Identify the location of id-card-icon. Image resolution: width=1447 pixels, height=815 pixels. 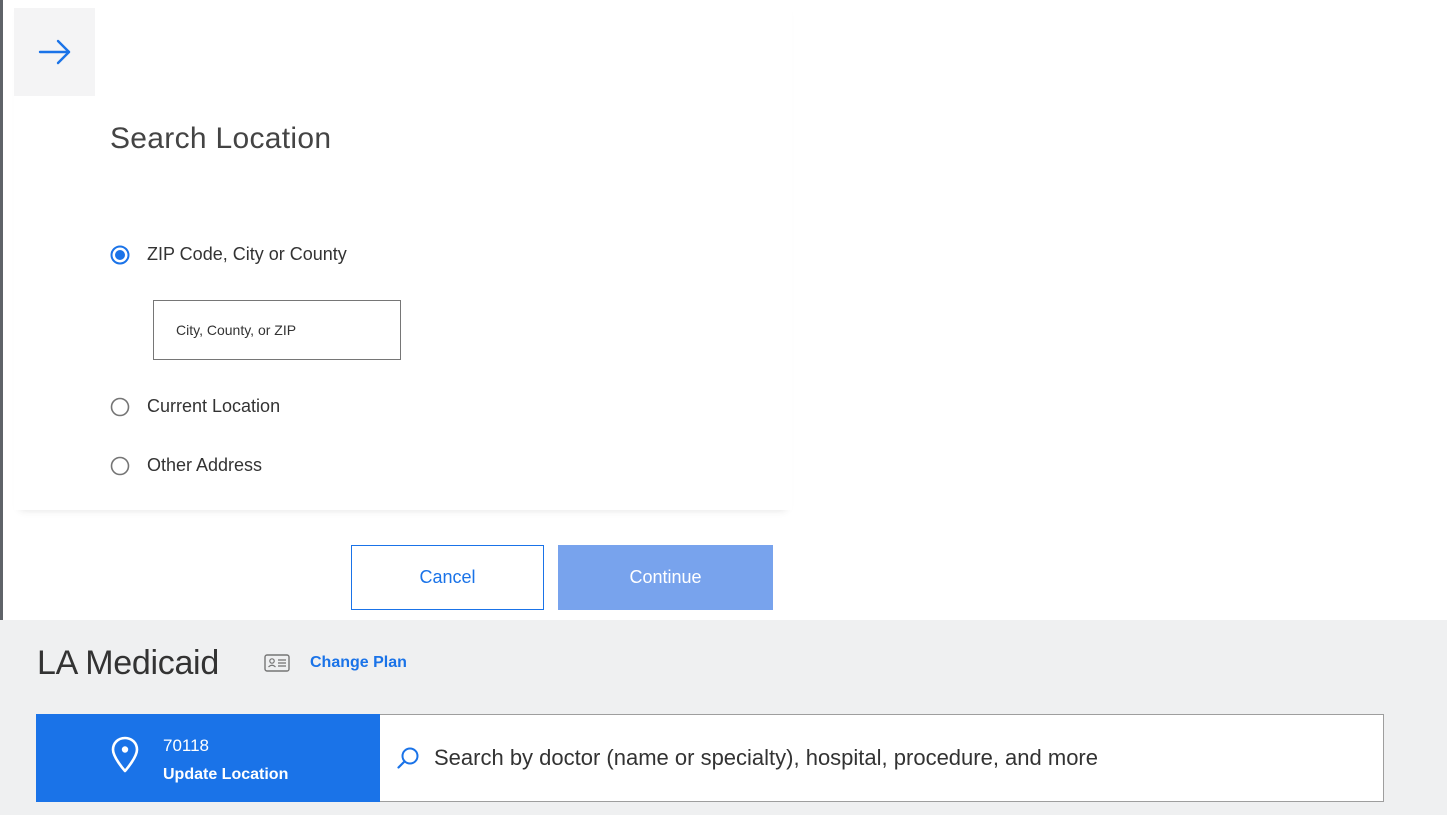
(277, 663).